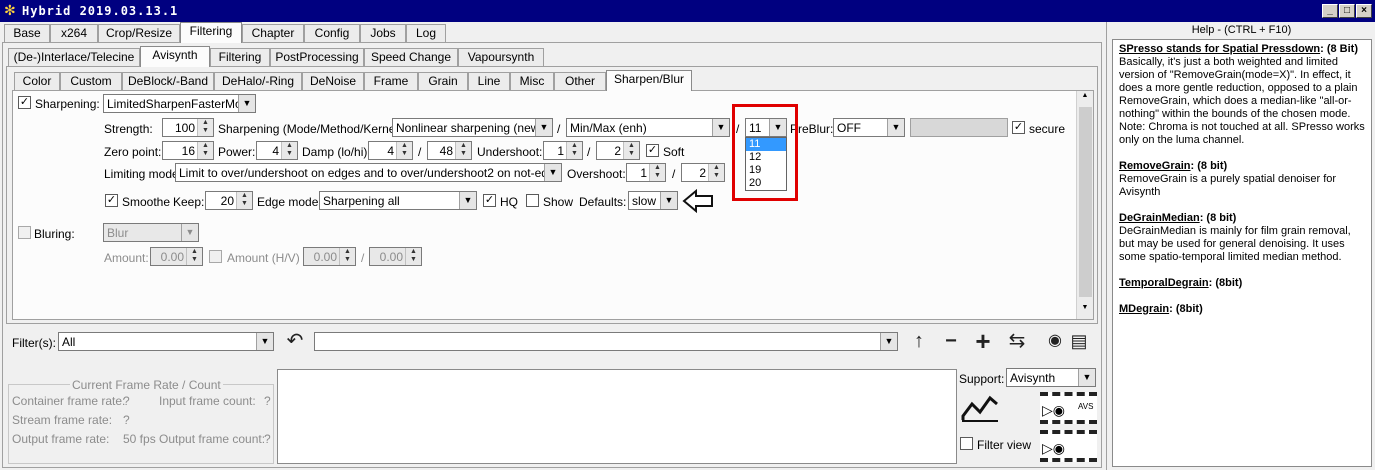 This screenshot has width=1375, height=470. Describe the element at coordinates (398, 200) in the screenshot. I see `edge-mode-select: Sharpening all ▼` at that location.